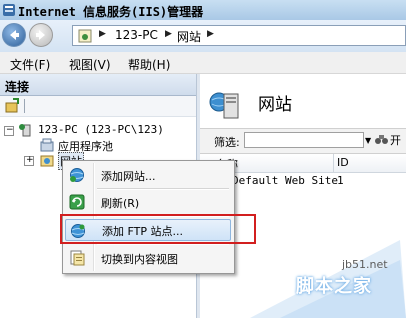 This screenshot has height=318, width=406. Describe the element at coordinates (120, 203) in the screenshot. I see `menu-item-label: 刷新(R)` at that location.